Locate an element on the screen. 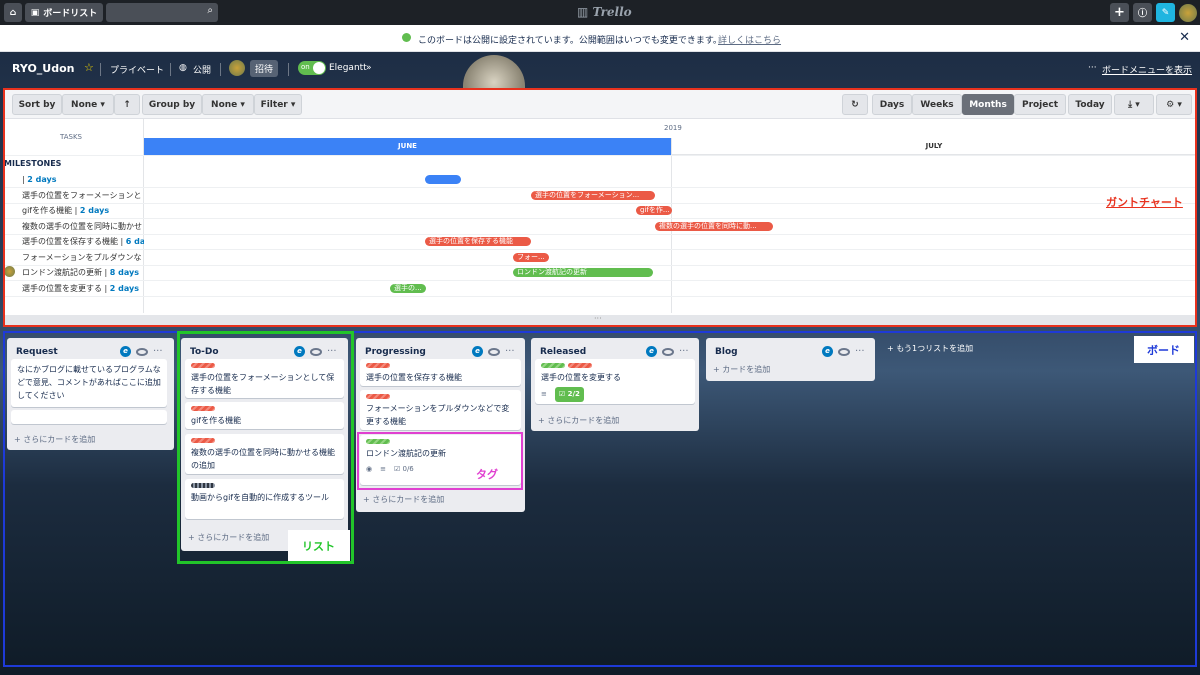  days-button: Days is located at coordinates (892, 104).